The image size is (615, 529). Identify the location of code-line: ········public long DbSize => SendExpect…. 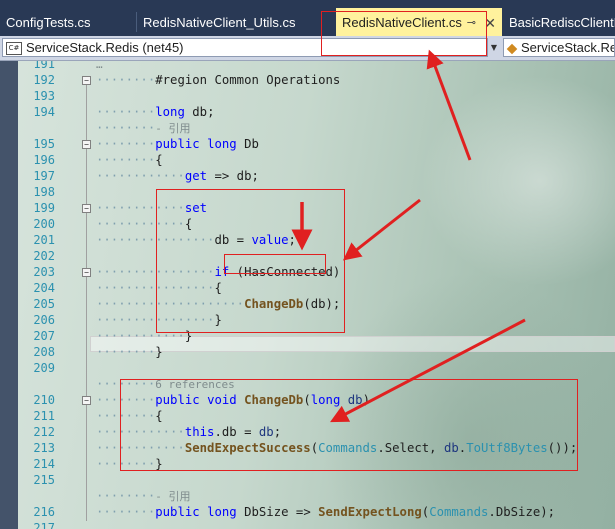
(325, 512).